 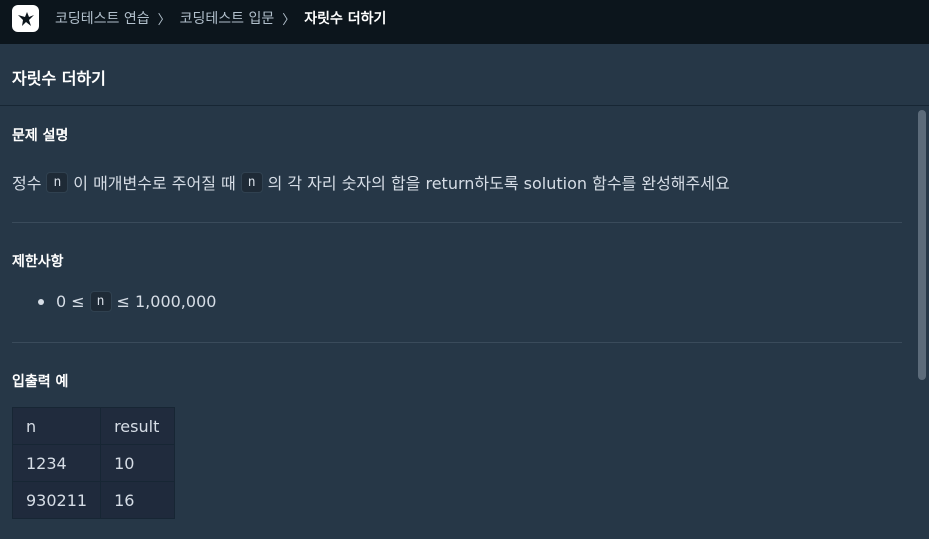 What do you see at coordinates (27, 183) in the screenshot?
I see `description-text-part: 정수` at bounding box center [27, 183].